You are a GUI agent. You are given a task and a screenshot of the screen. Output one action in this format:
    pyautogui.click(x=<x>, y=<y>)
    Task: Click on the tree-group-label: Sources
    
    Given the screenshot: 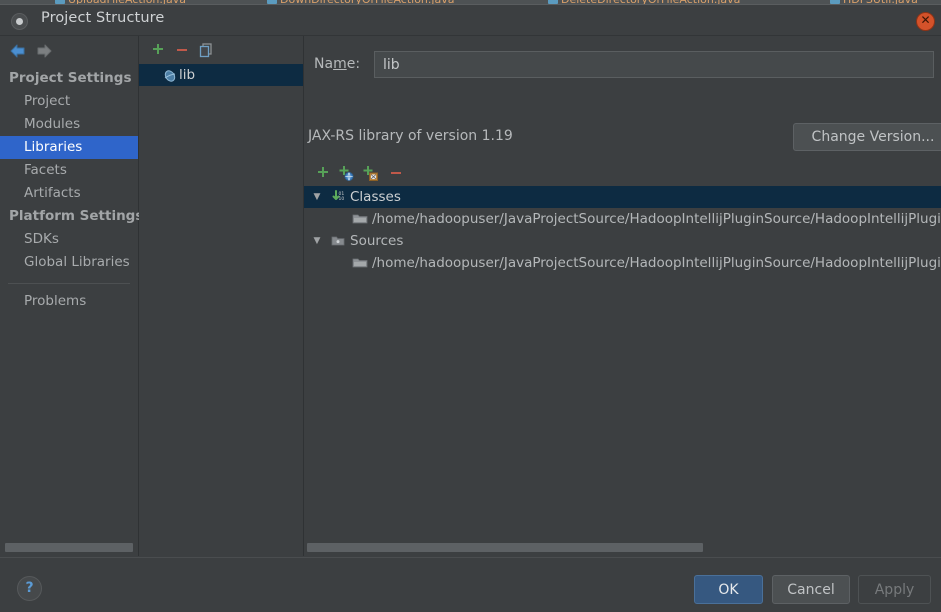 What is the action you would take?
    pyautogui.click(x=377, y=241)
    